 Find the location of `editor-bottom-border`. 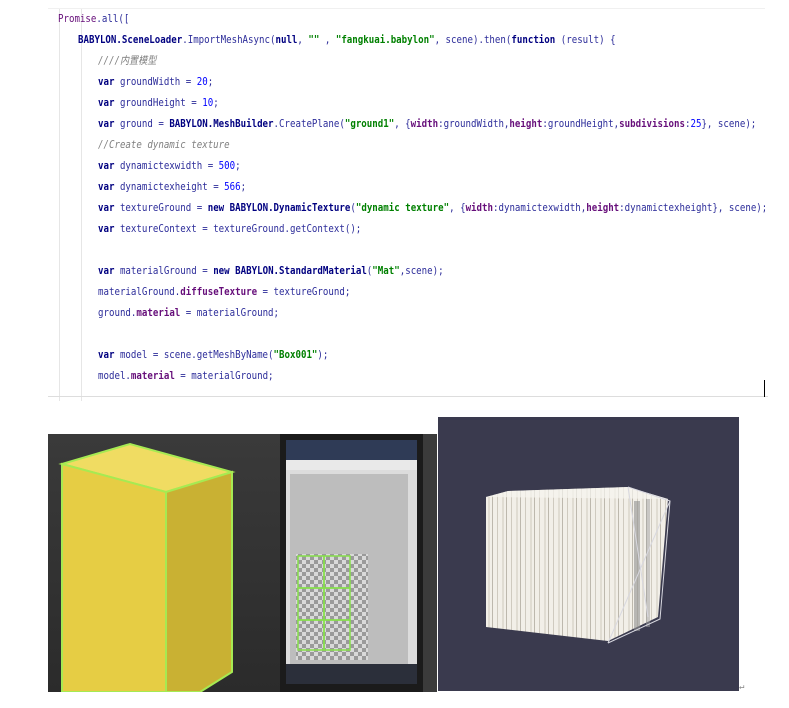

editor-bottom-border is located at coordinates (408, 396).